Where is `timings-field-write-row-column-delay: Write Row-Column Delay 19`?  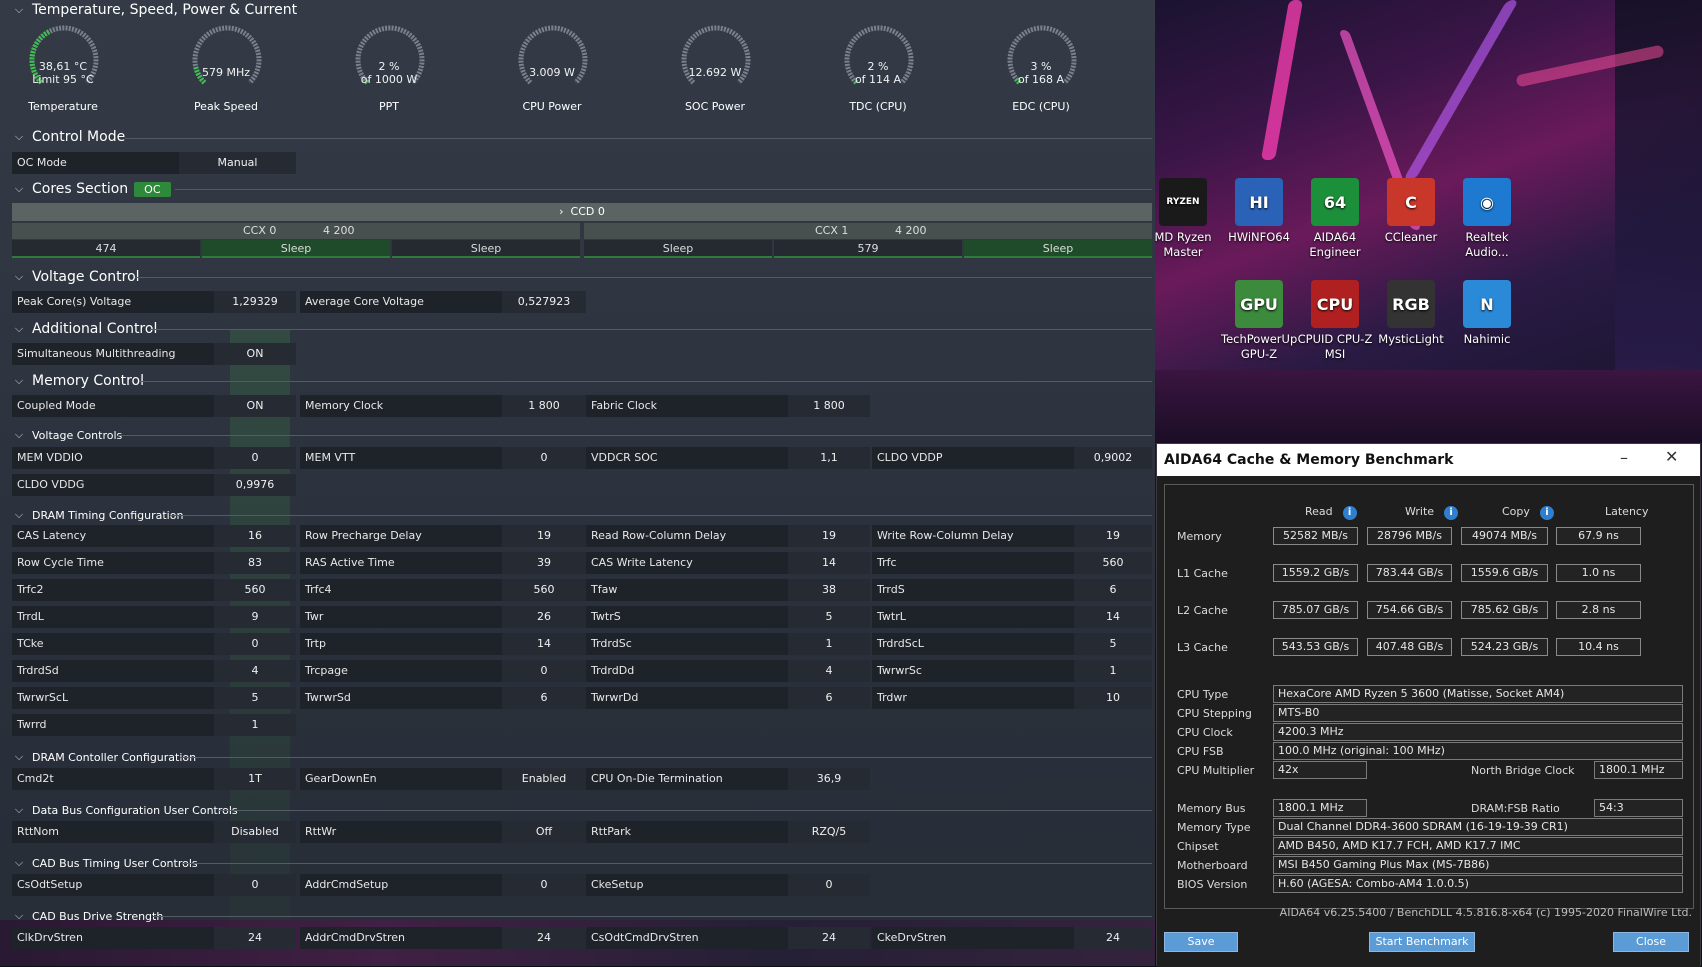
timings-field-write-row-column-delay: Write Row-Column Delay 19 is located at coordinates (1012, 536).